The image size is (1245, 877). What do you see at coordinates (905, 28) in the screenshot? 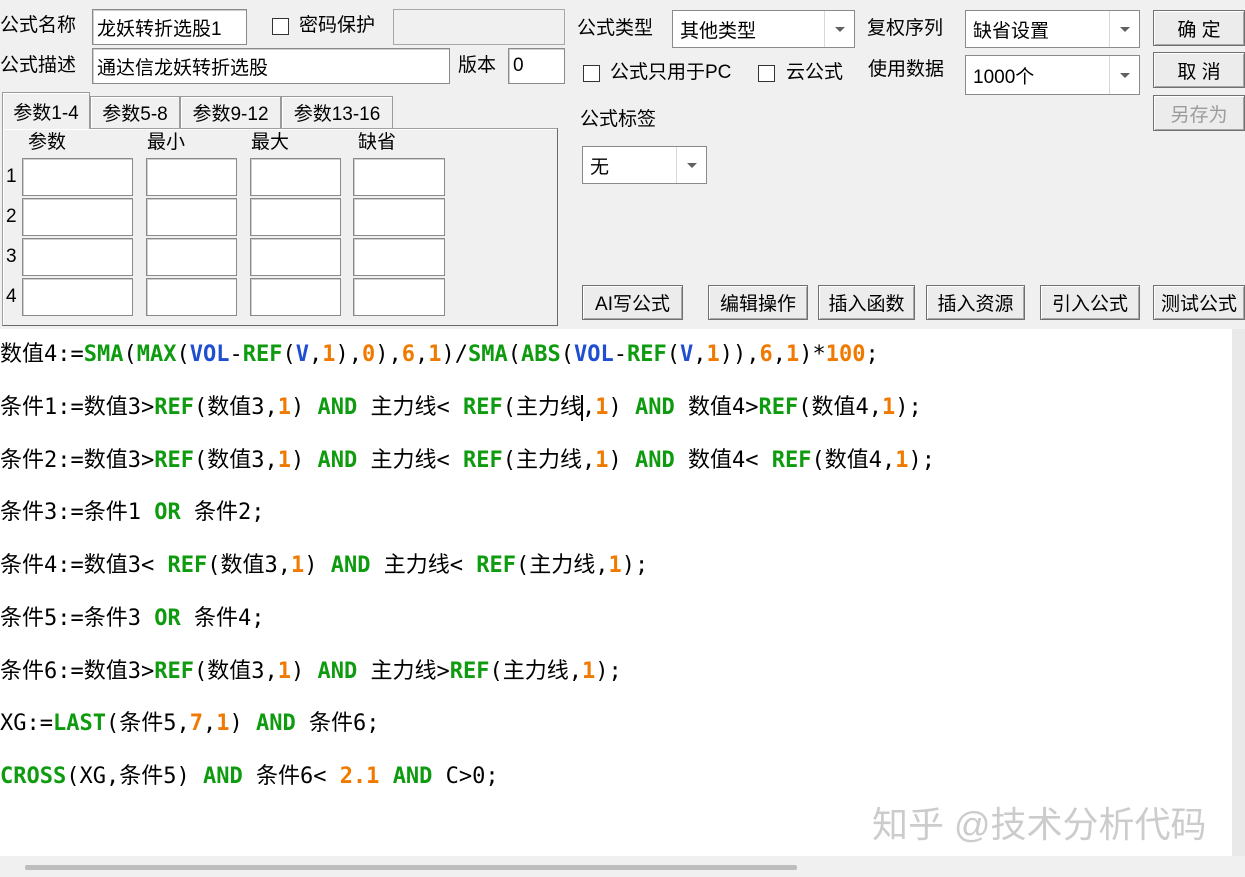
I see `adjust-sequence-label: 复权序列` at bounding box center [905, 28].